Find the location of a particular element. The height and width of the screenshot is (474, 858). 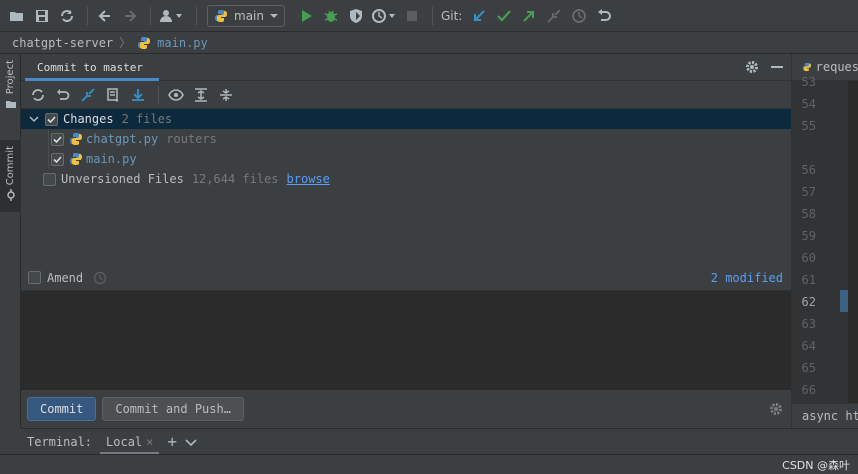

refresh-icon is located at coordinates (38, 95).